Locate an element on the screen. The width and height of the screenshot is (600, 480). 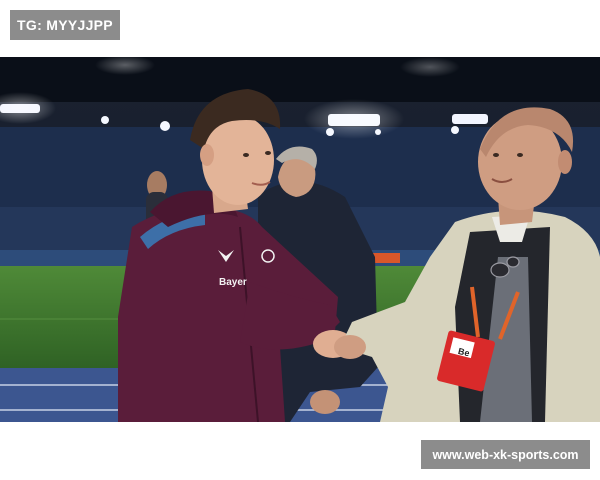
jacket-brand-text: Bayer is located at coordinates (233, 282).